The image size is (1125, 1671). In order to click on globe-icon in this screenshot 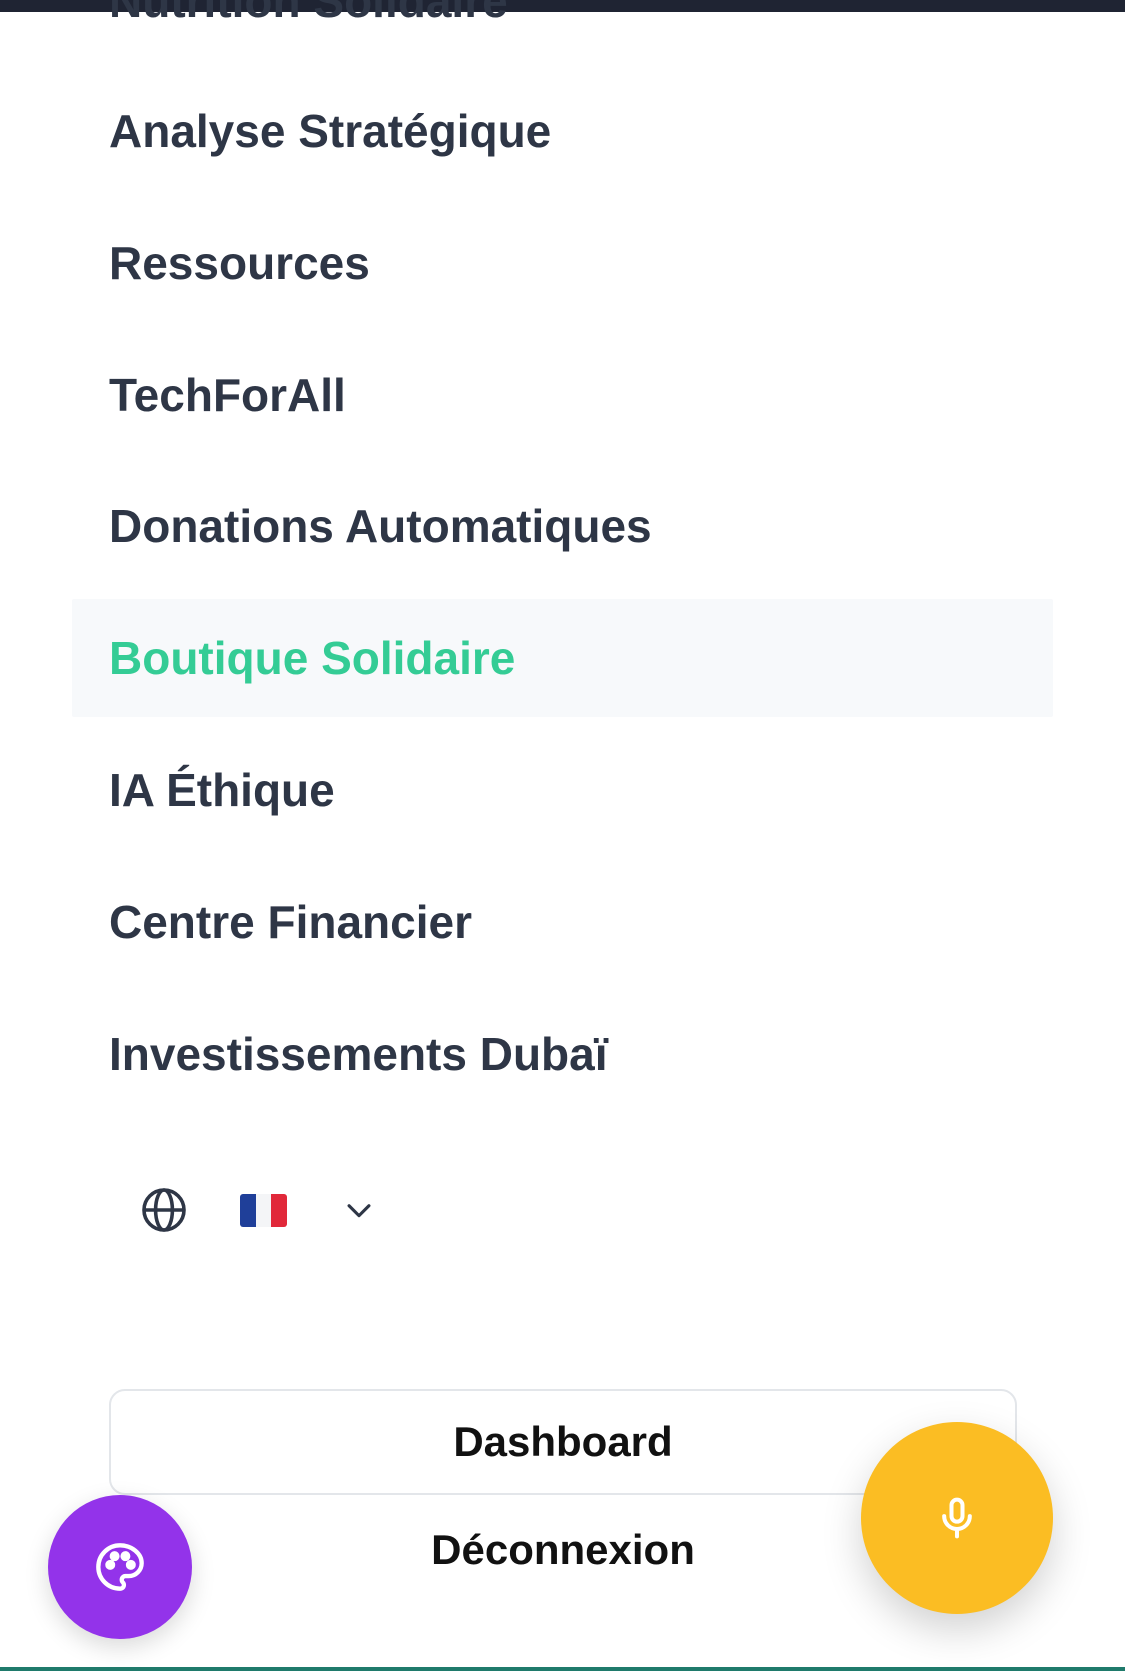, I will do `click(164, 1210)`.